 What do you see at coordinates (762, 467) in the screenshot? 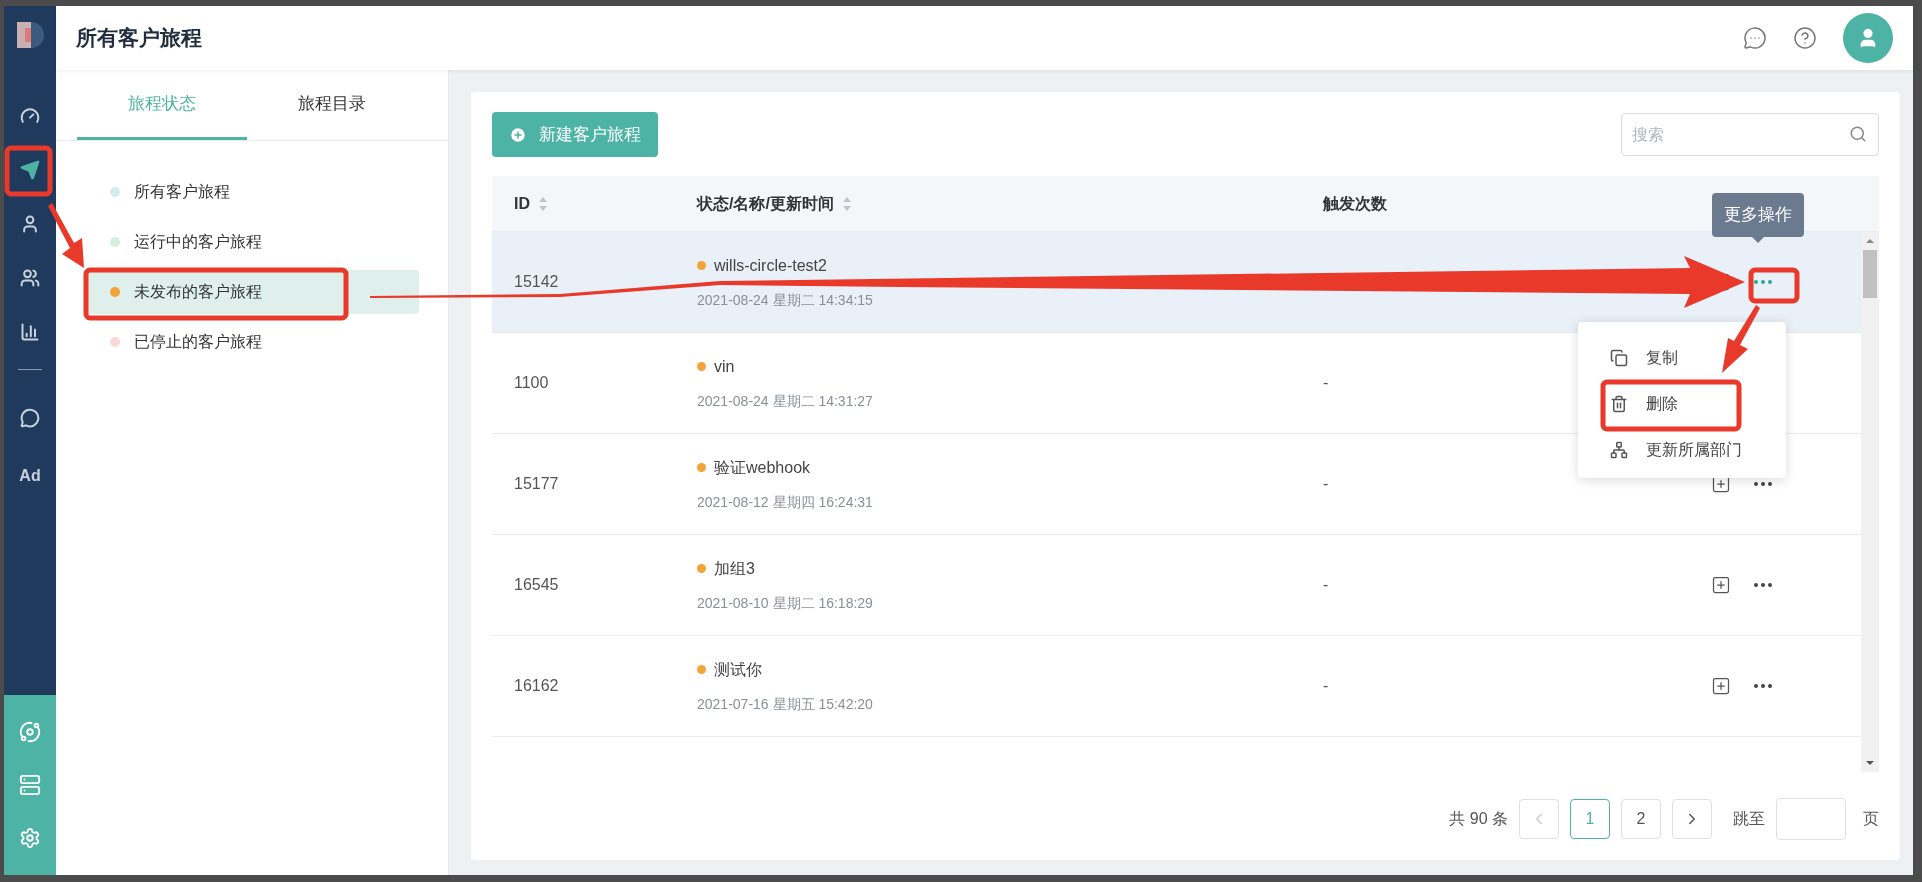
I see `journey-name: 验证webhook` at bounding box center [762, 467].